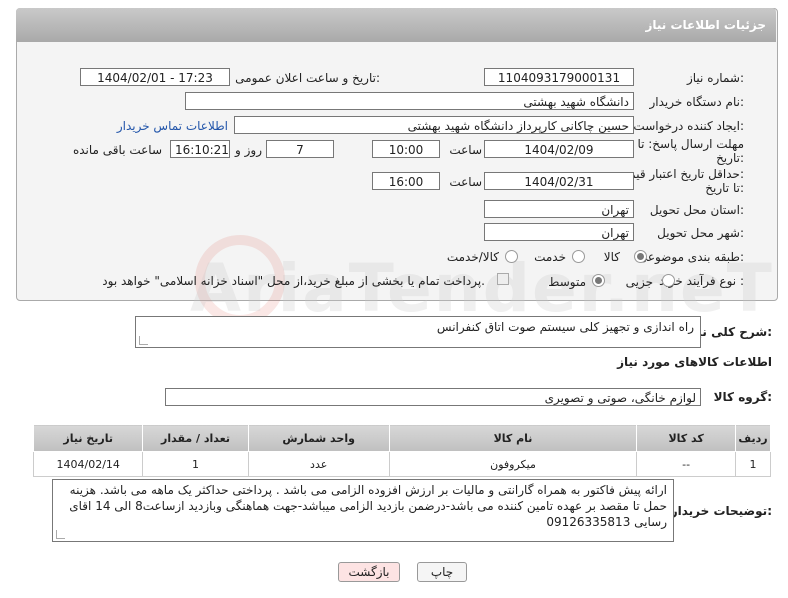 This screenshot has width=788, height=598. I want to click on goods-group-field: لوازم خانگی، صوتی و تصویری, so click(433, 397).